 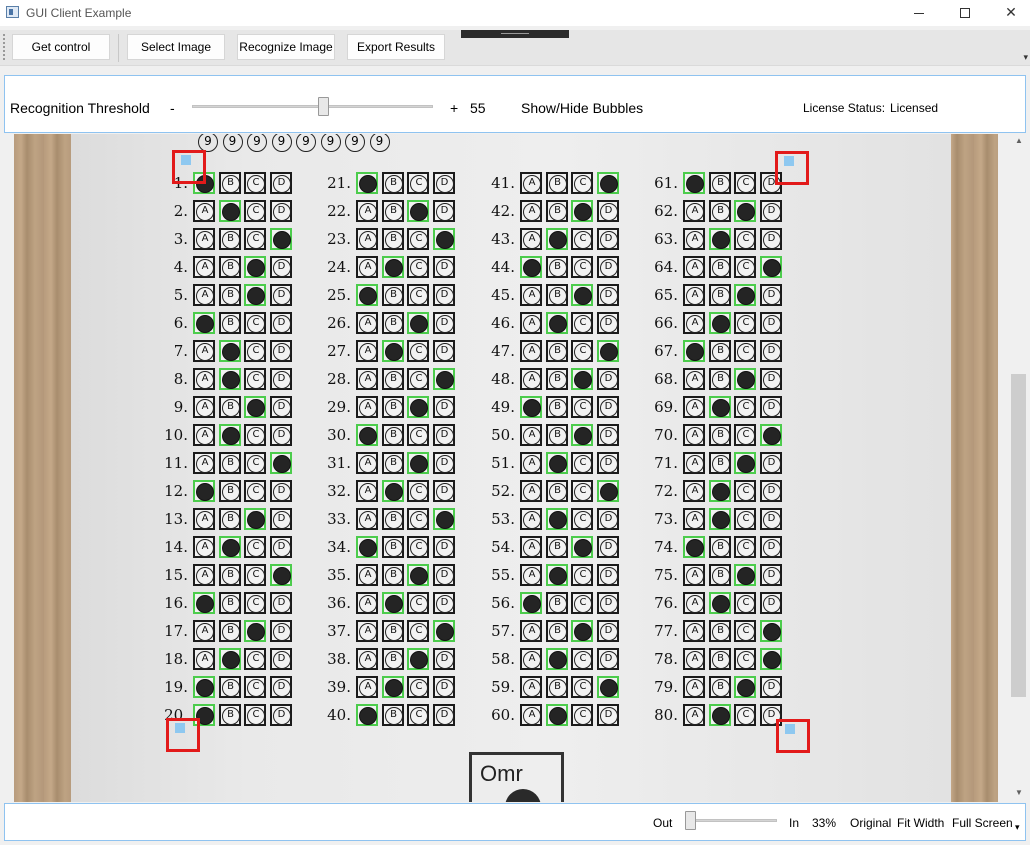 What do you see at coordinates (1018, 535) in the screenshot?
I see `scrollbar-thumb` at bounding box center [1018, 535].